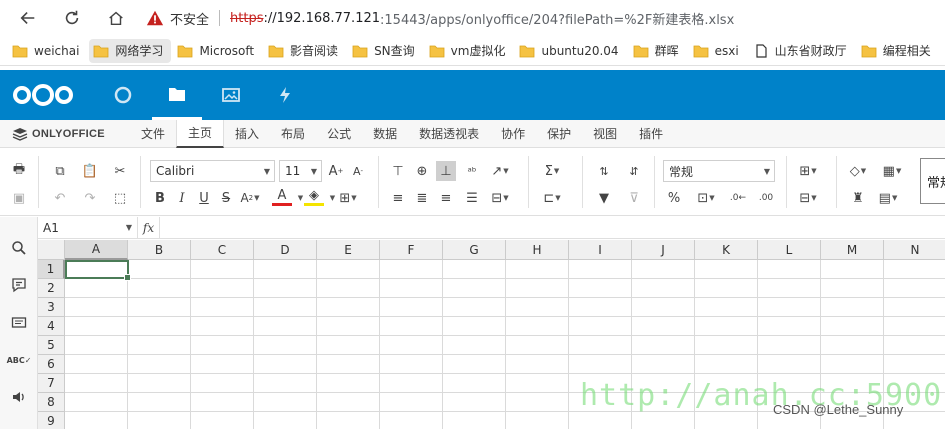 This screenshot has width=945, height=429. What do you see at coordinates (472, 198) in the screenshot?
I see `justify-icon: ☰` at bounding box center [472, 198].